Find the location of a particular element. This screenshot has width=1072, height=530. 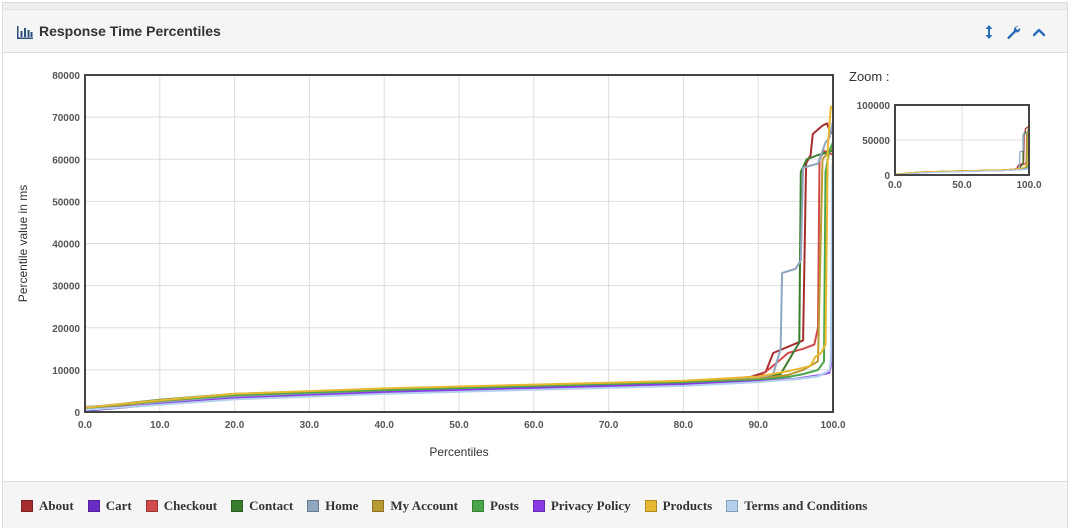

y-tick-label: 80000 is located at coordinates (66, 76).